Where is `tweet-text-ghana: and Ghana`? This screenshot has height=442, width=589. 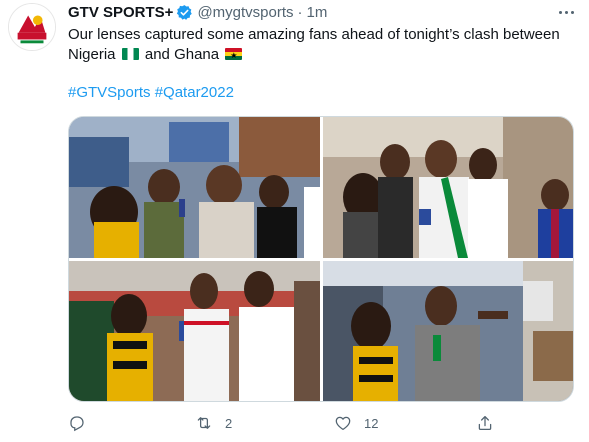 tweet-text-ghana: and Ghana is located at coordinates (182, 54).